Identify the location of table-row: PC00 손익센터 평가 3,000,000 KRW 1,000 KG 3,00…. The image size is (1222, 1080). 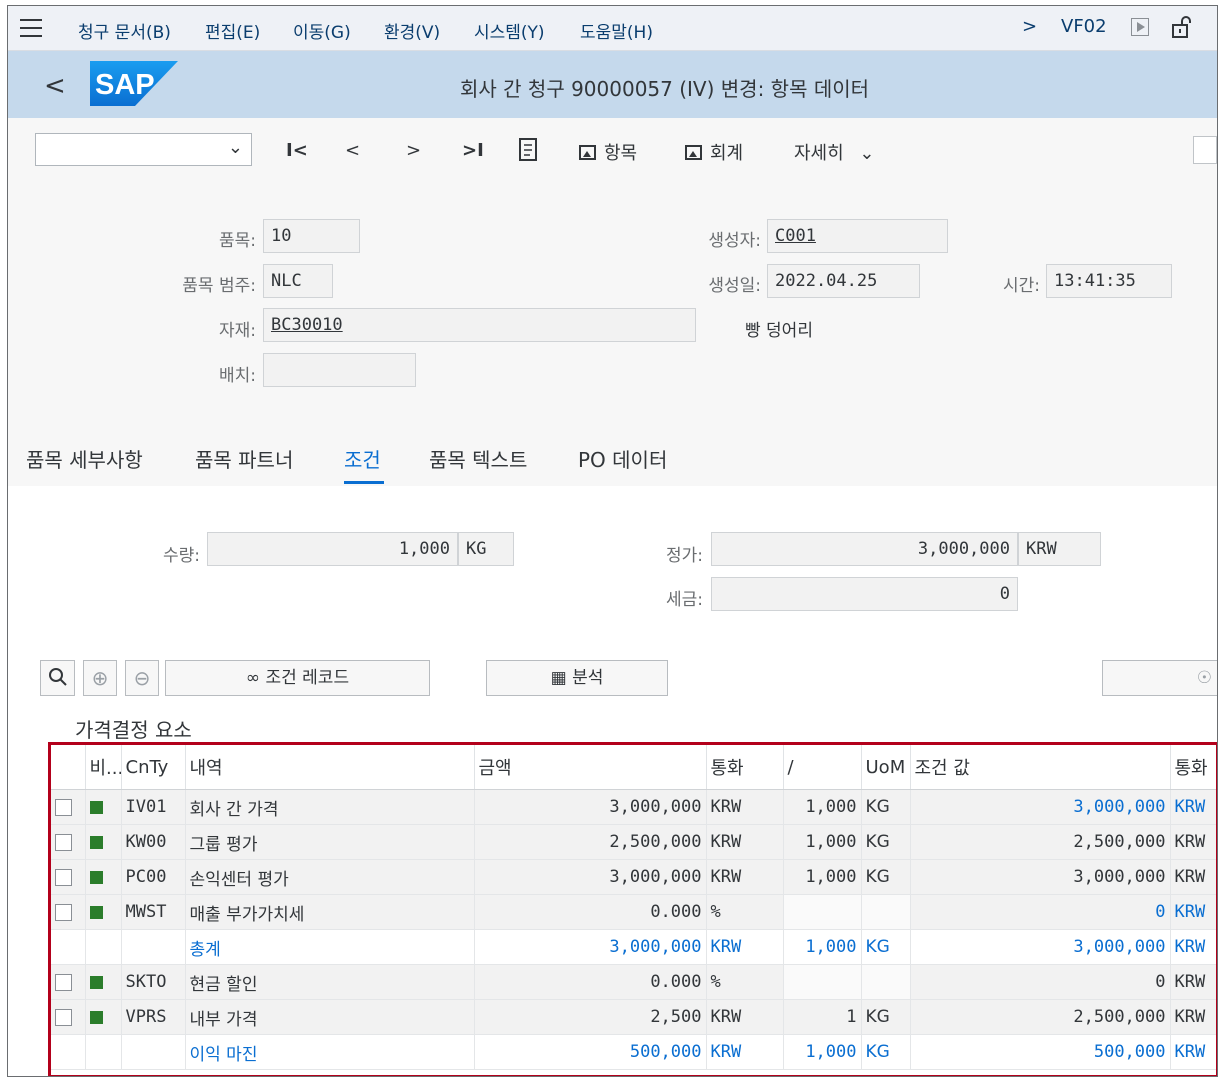
(633, 877).